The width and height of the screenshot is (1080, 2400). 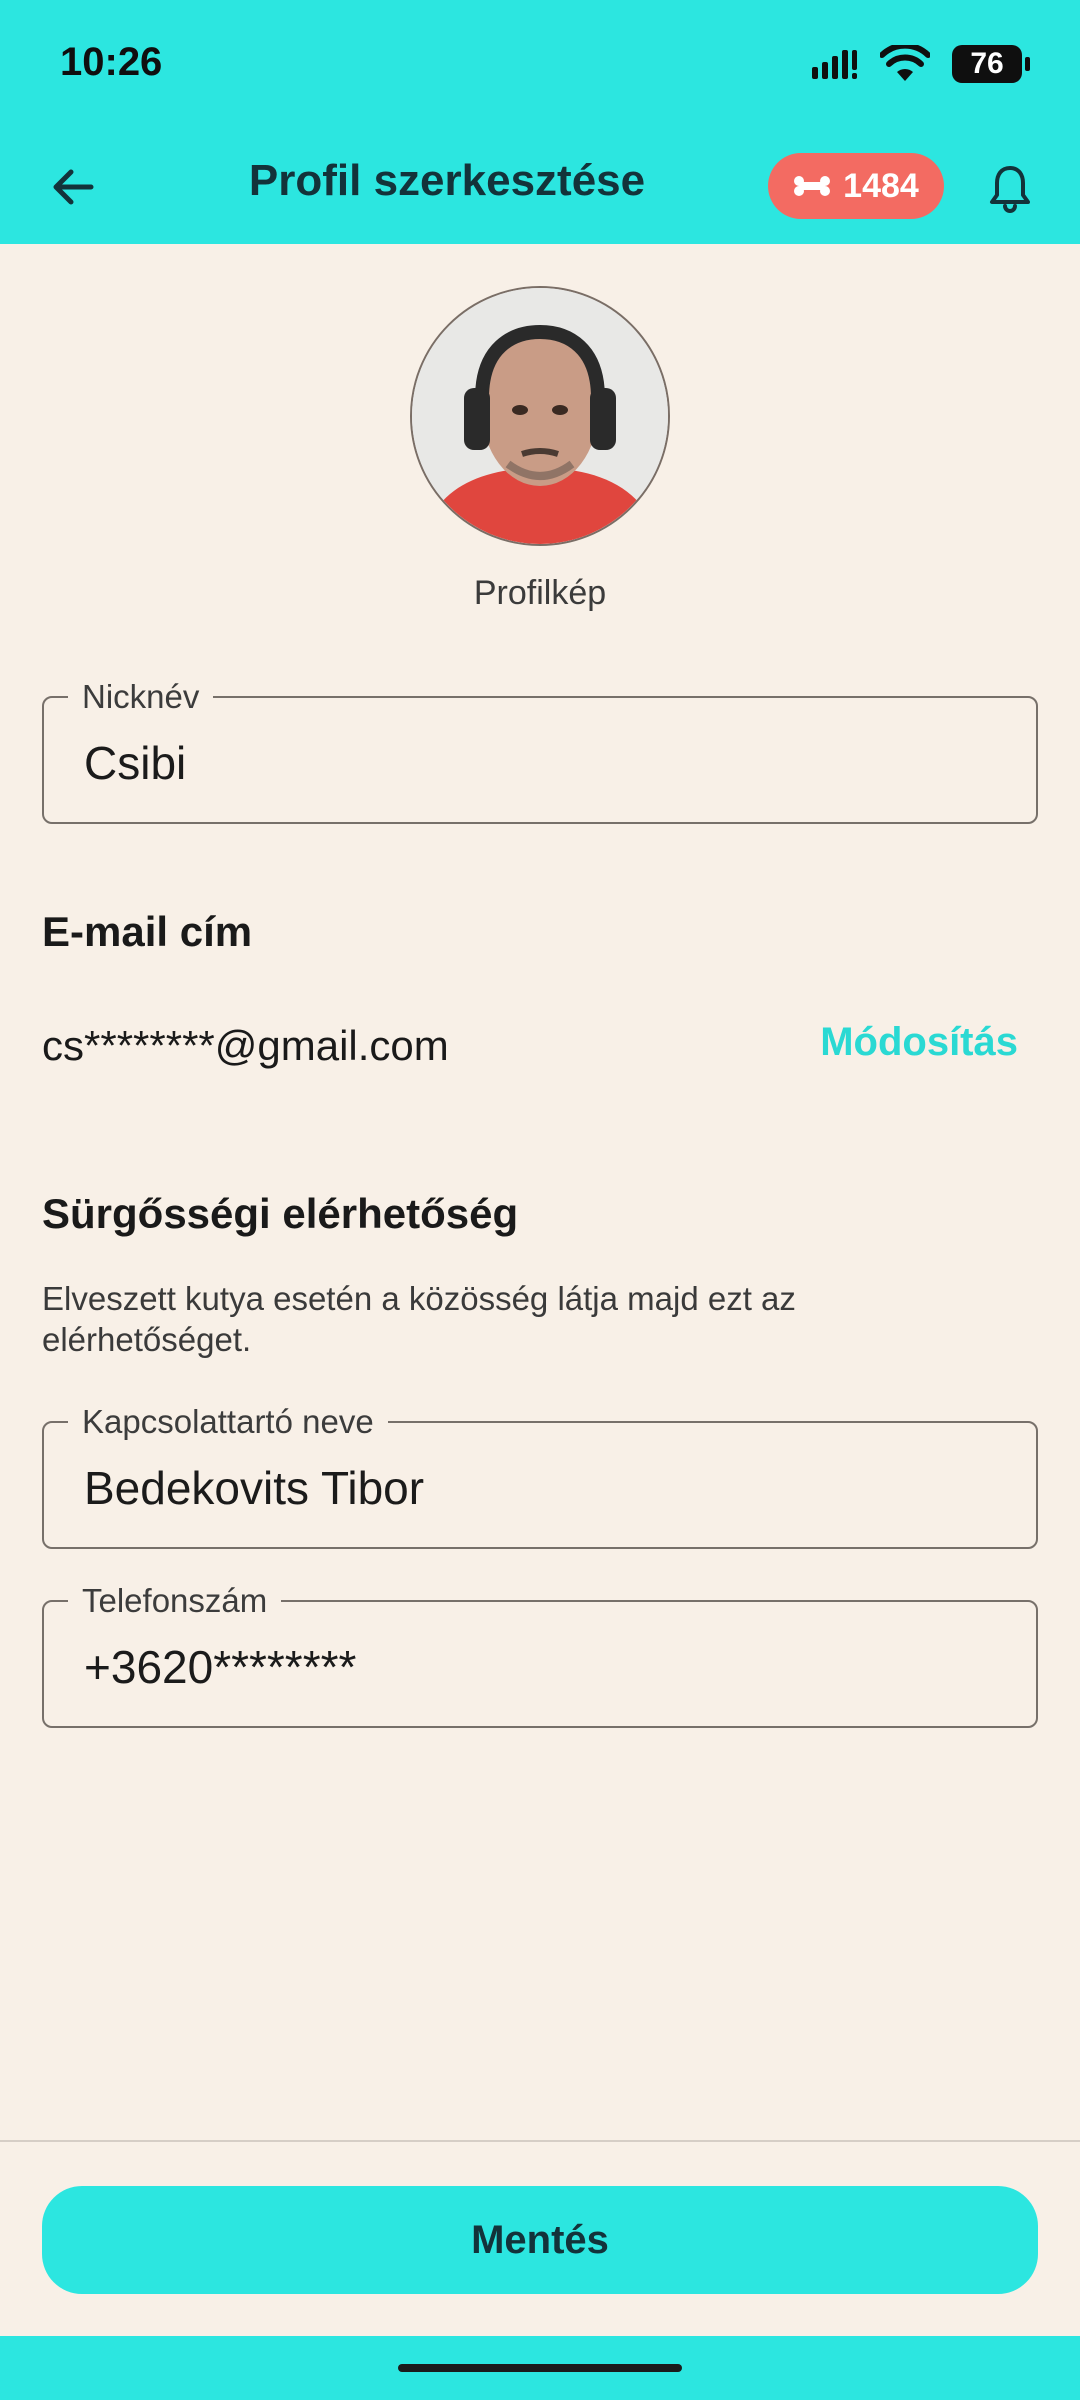 I want to click on email-section-title: E-mail cím, so click(x=147, y=931).